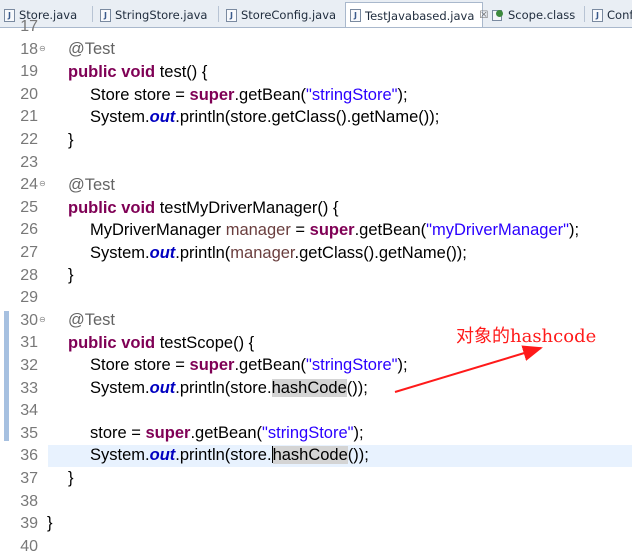  What do you see at coordinates (468, 369) in the screenshot?
I see `annotation-arrow` at bounding box center [468, 369].